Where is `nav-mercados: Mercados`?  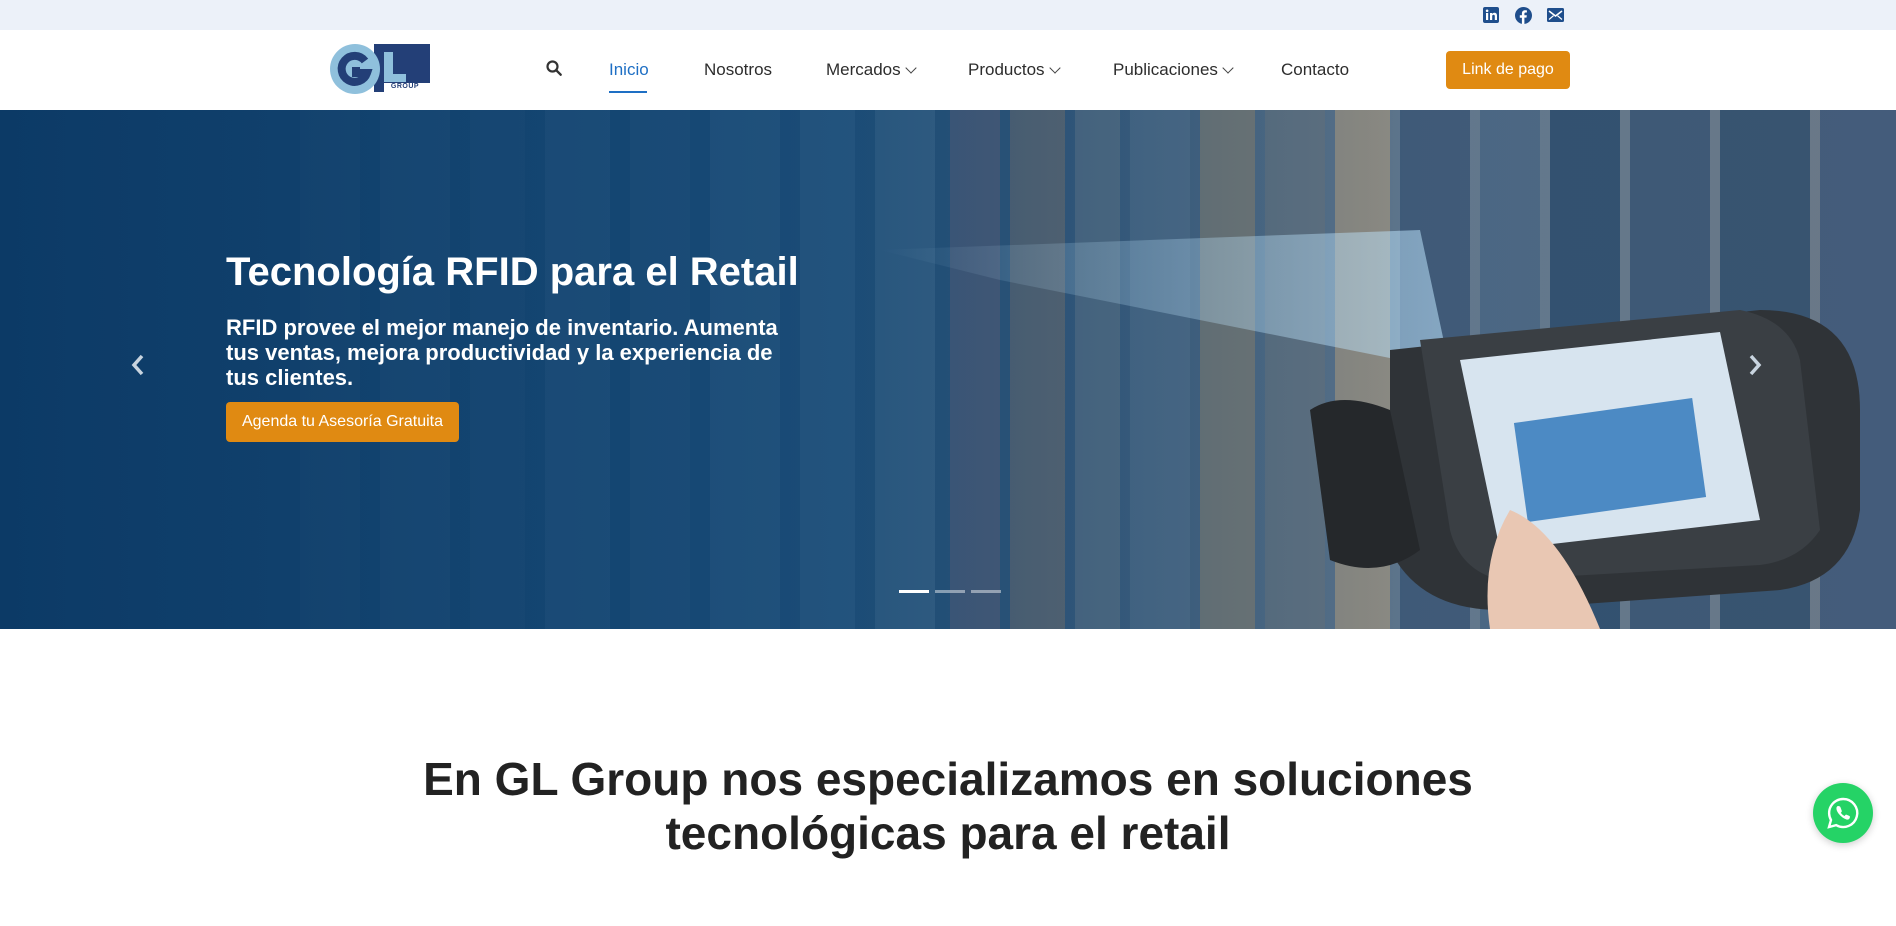
nav-mercados: Mercados is located at coordinates (871, 70).